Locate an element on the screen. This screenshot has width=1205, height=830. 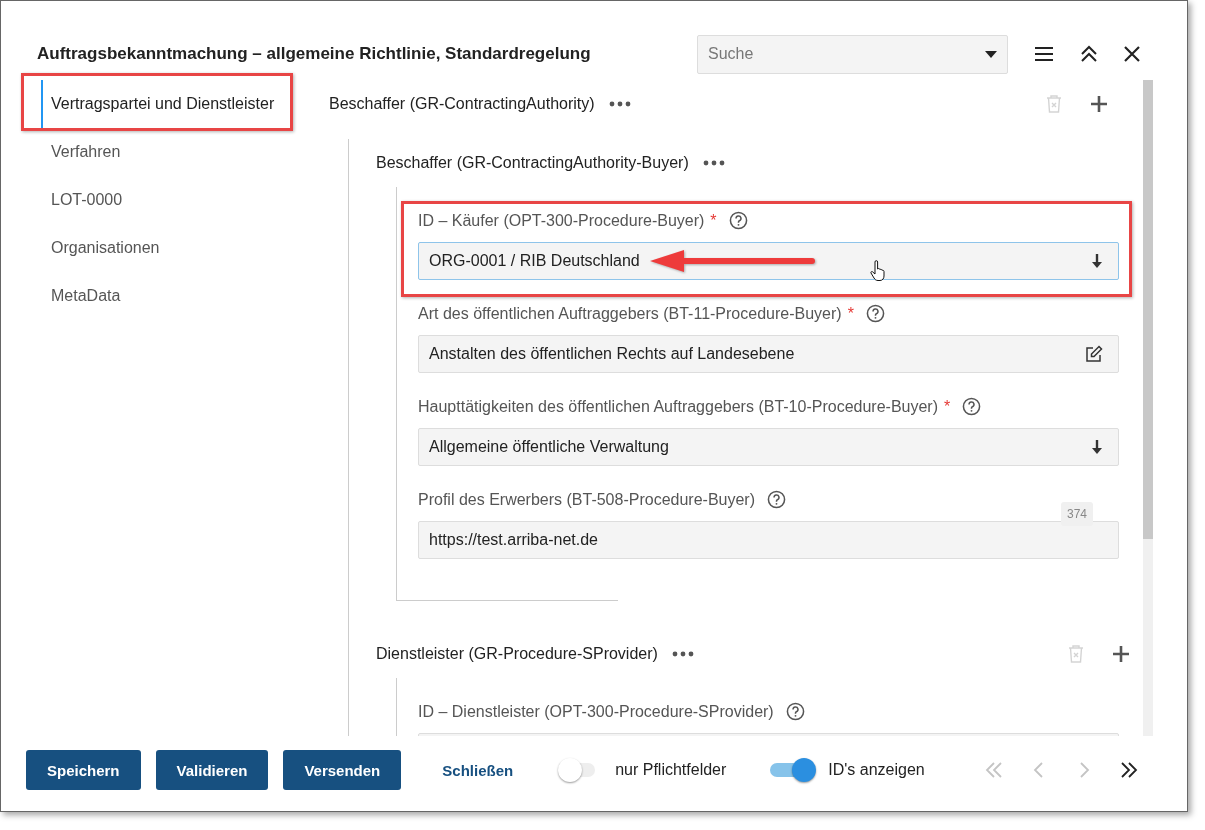
field-label: ID – Käufer (OPT-300-Procedure-Buyer) is located at coordinates (561, 220).